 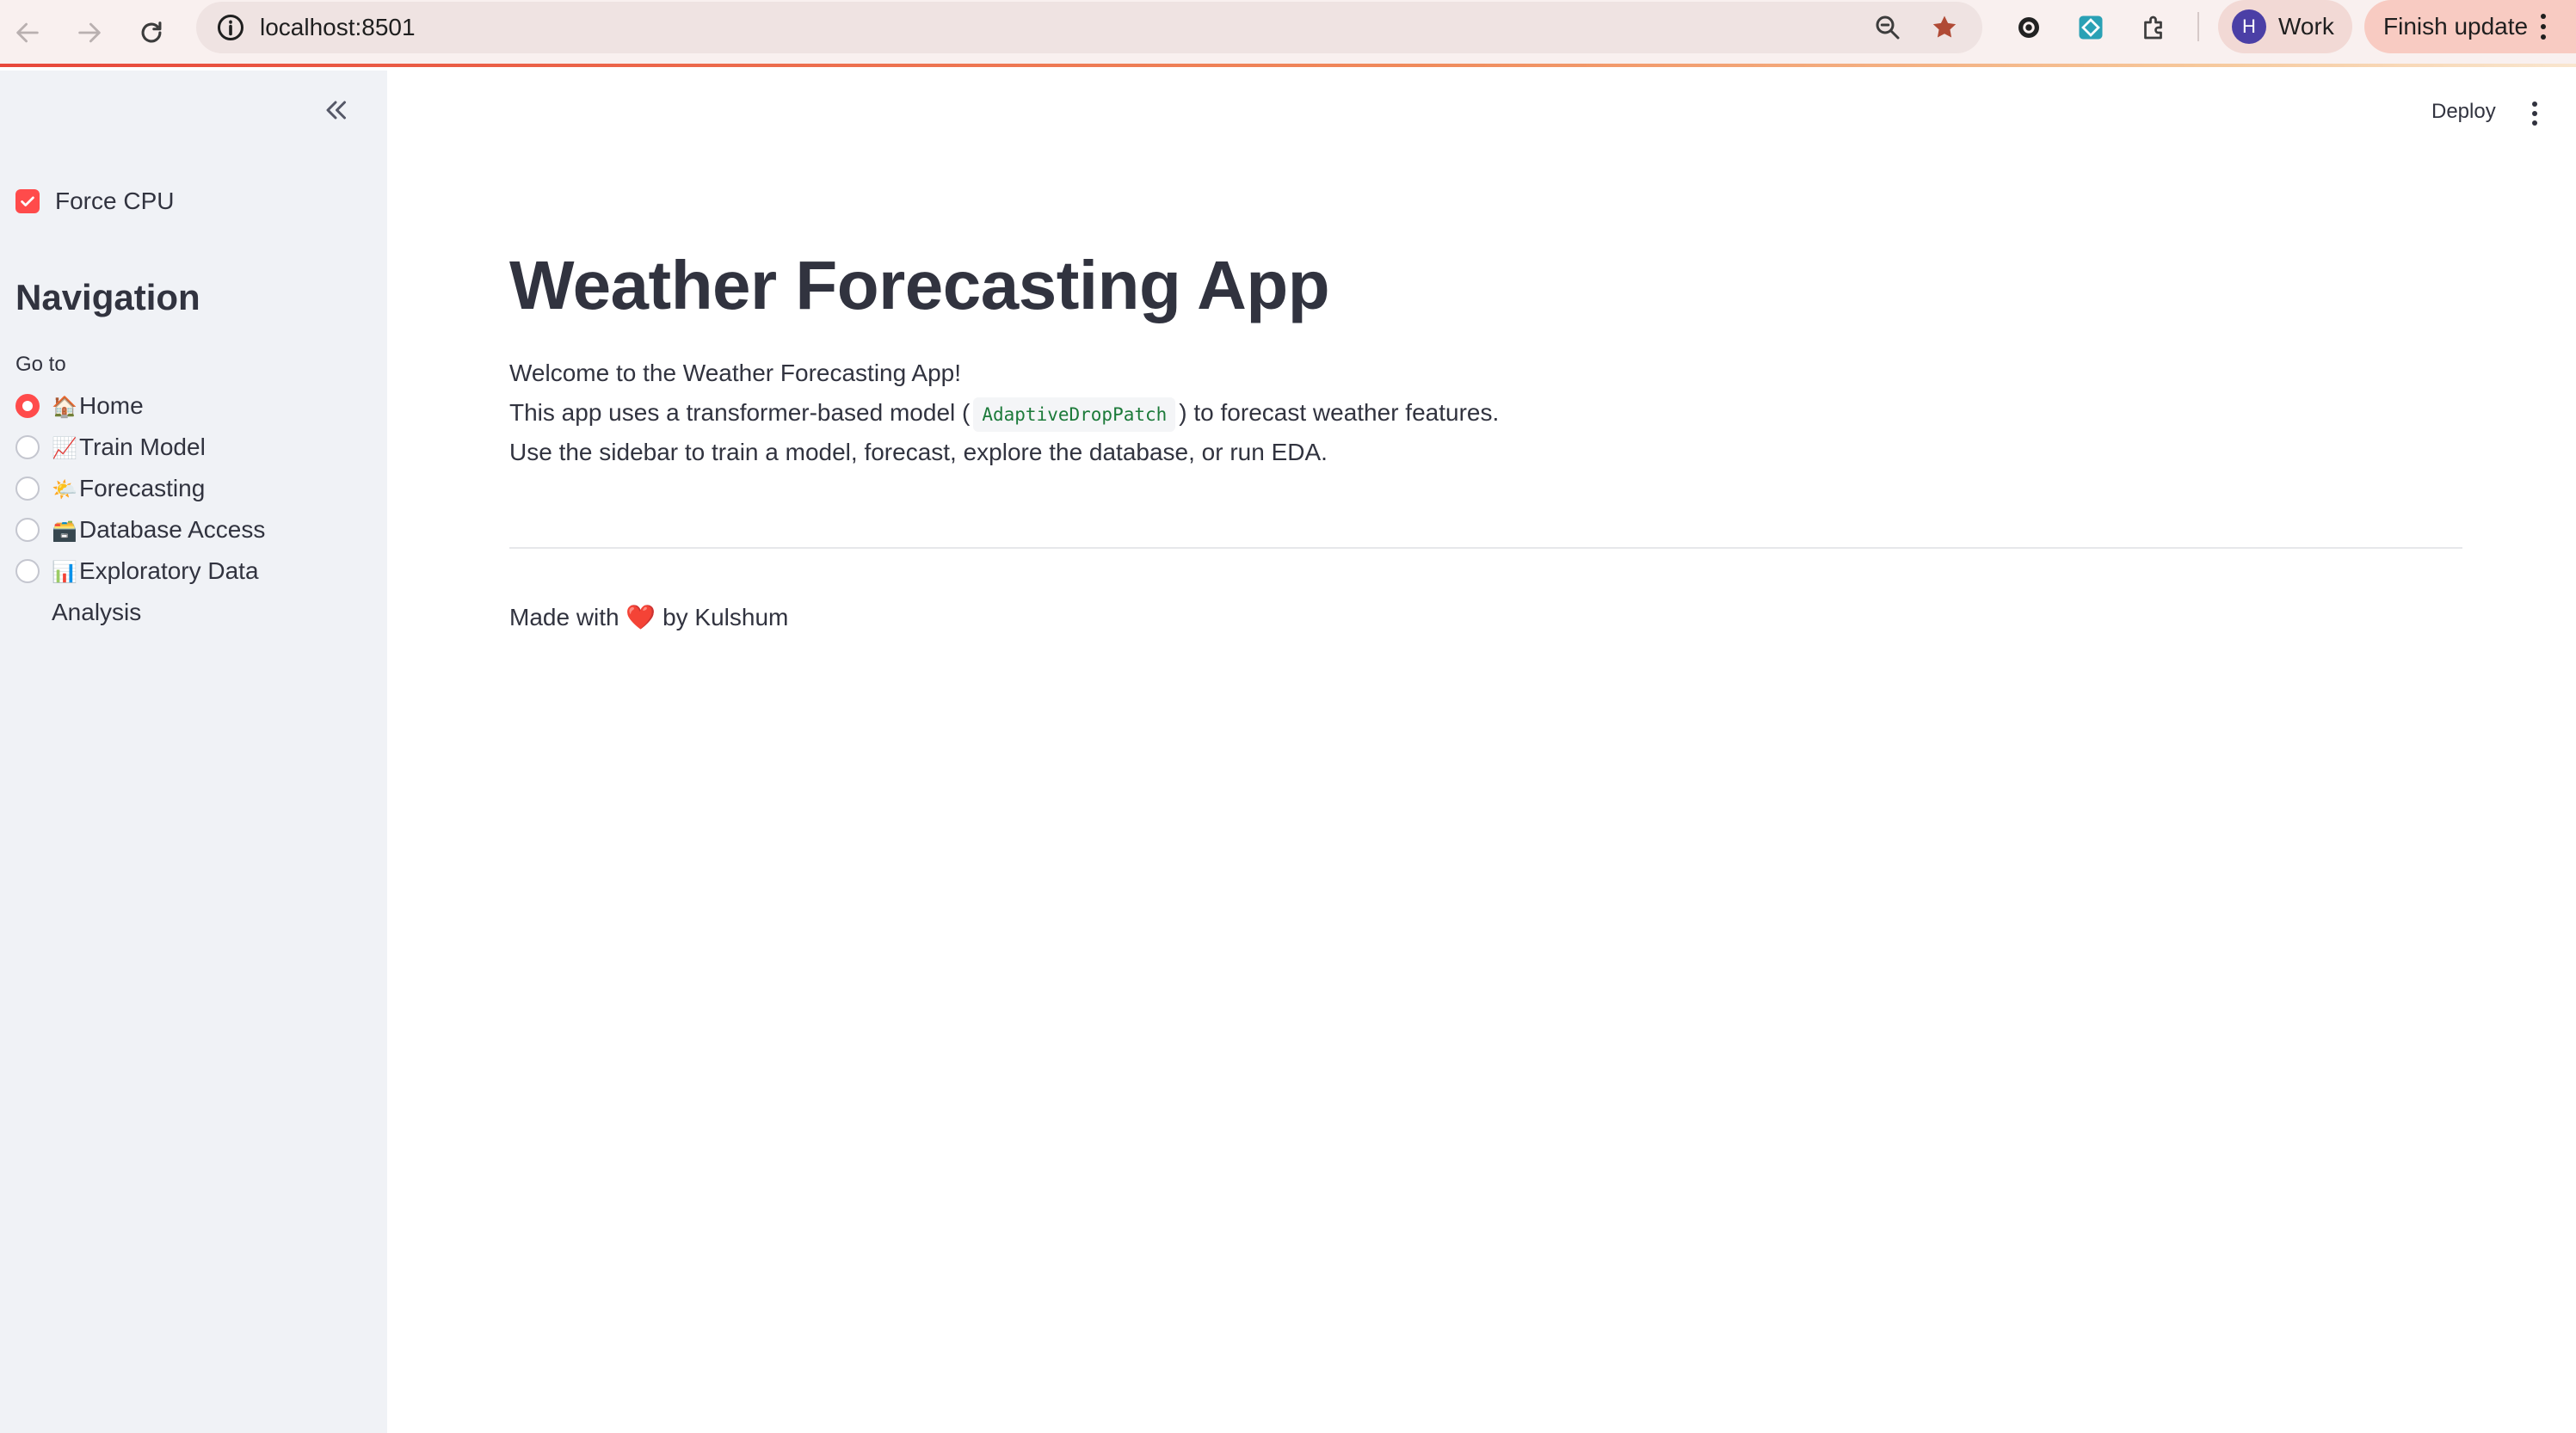 I want to click on address-bar: localhost:8501, so click(x=1089, y=27).